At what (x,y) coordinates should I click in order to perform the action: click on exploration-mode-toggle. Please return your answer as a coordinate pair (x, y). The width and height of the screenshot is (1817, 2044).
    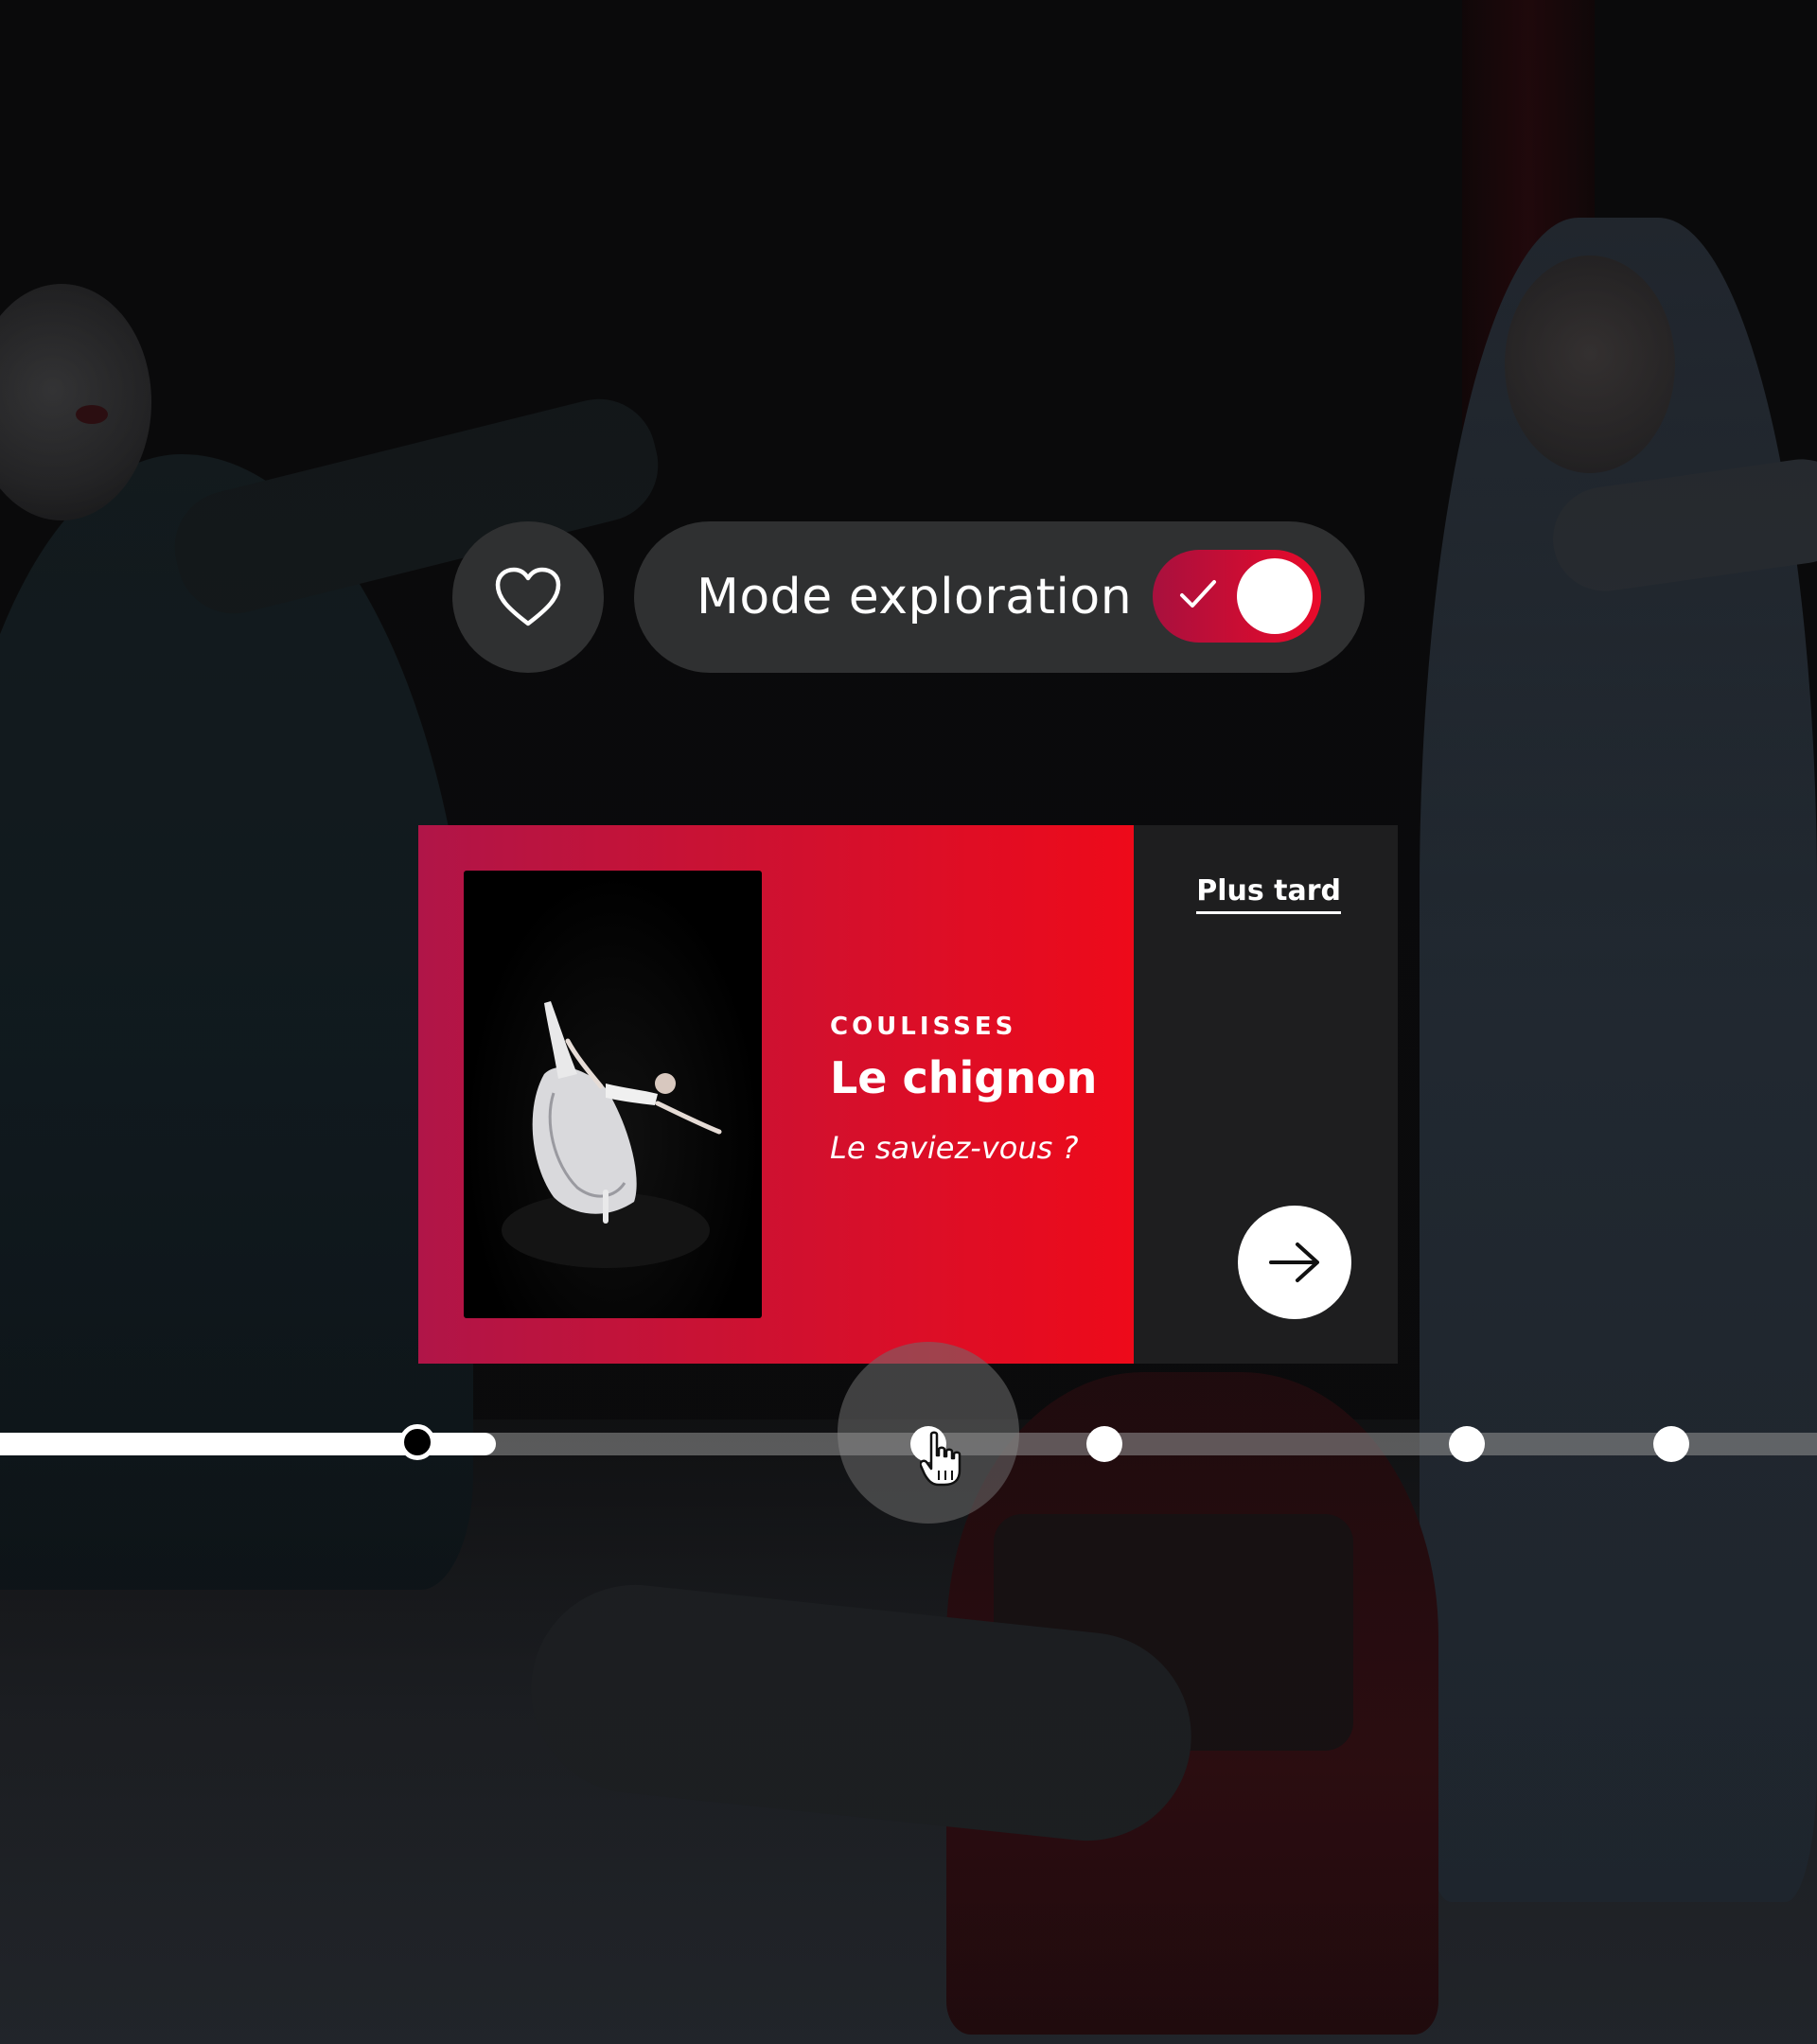
    Looking at the image, I should click on (1237, 596).